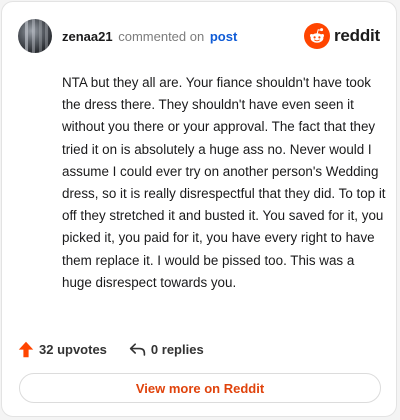  Describe the element at coordinates (161, 36) in the screenshot. I see `action-text: commented on` at that location.